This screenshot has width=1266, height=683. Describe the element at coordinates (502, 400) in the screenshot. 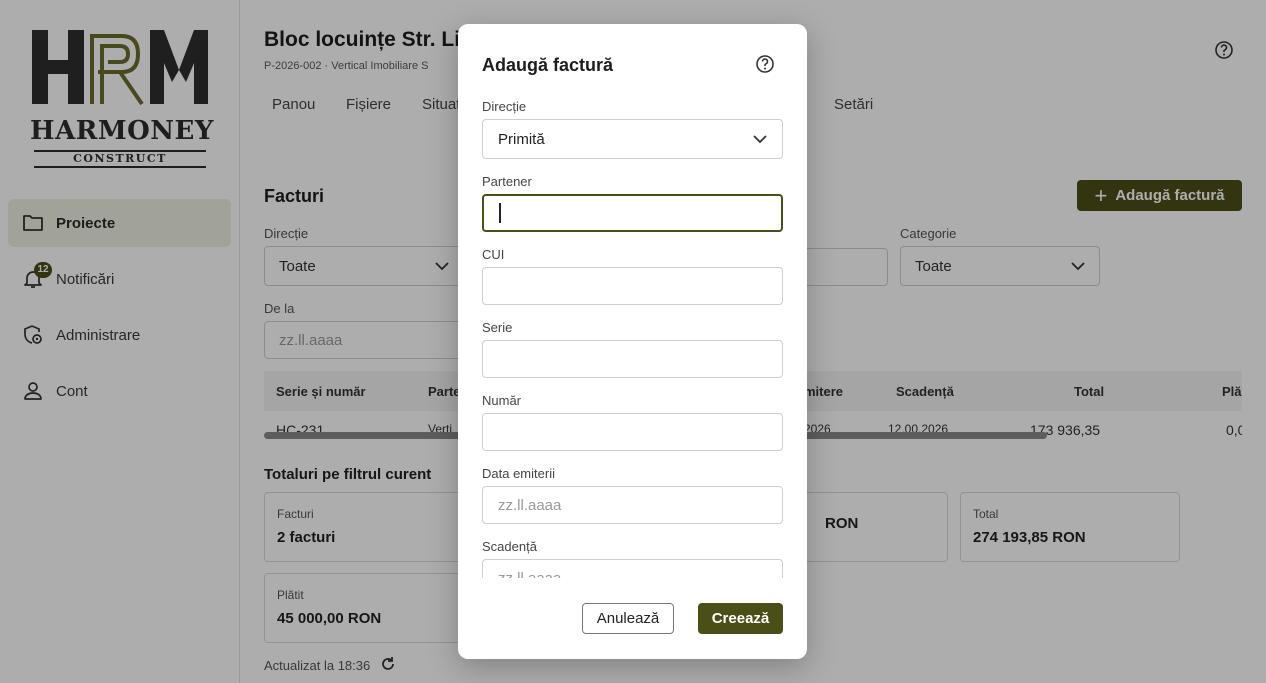

I see `number-label: Număr` at that location.